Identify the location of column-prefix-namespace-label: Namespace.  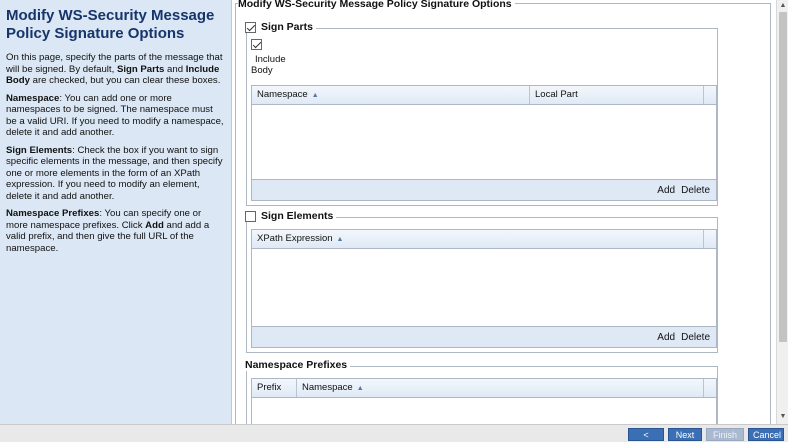
(327, 387).